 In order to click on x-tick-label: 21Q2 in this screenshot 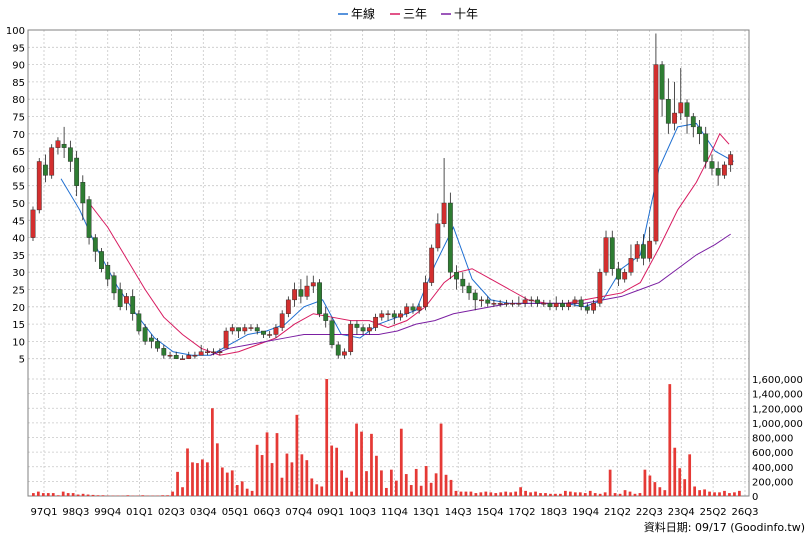, I will do `click(617, 512)`.